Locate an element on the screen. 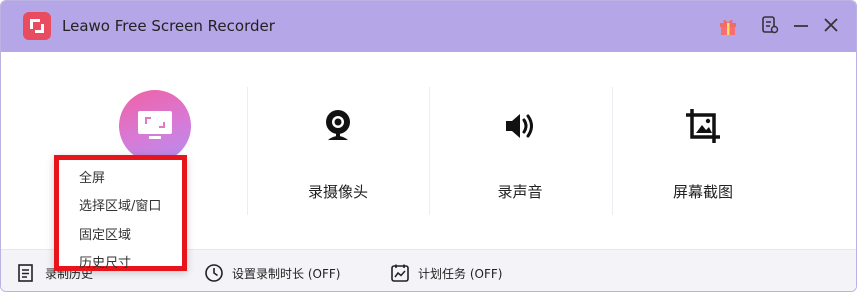  monitor-icon is located at coordinates (155, 126).